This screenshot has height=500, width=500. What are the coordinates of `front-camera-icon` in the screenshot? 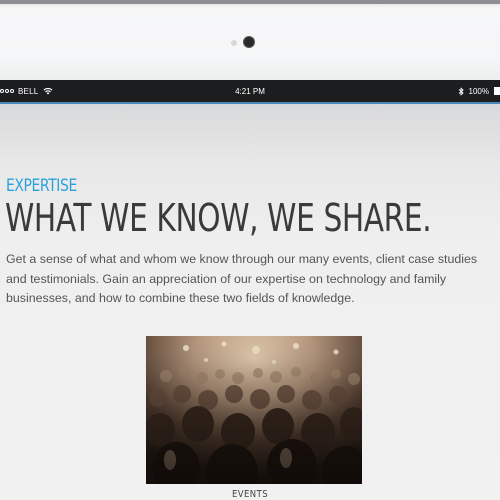 It's located at (249, 42).